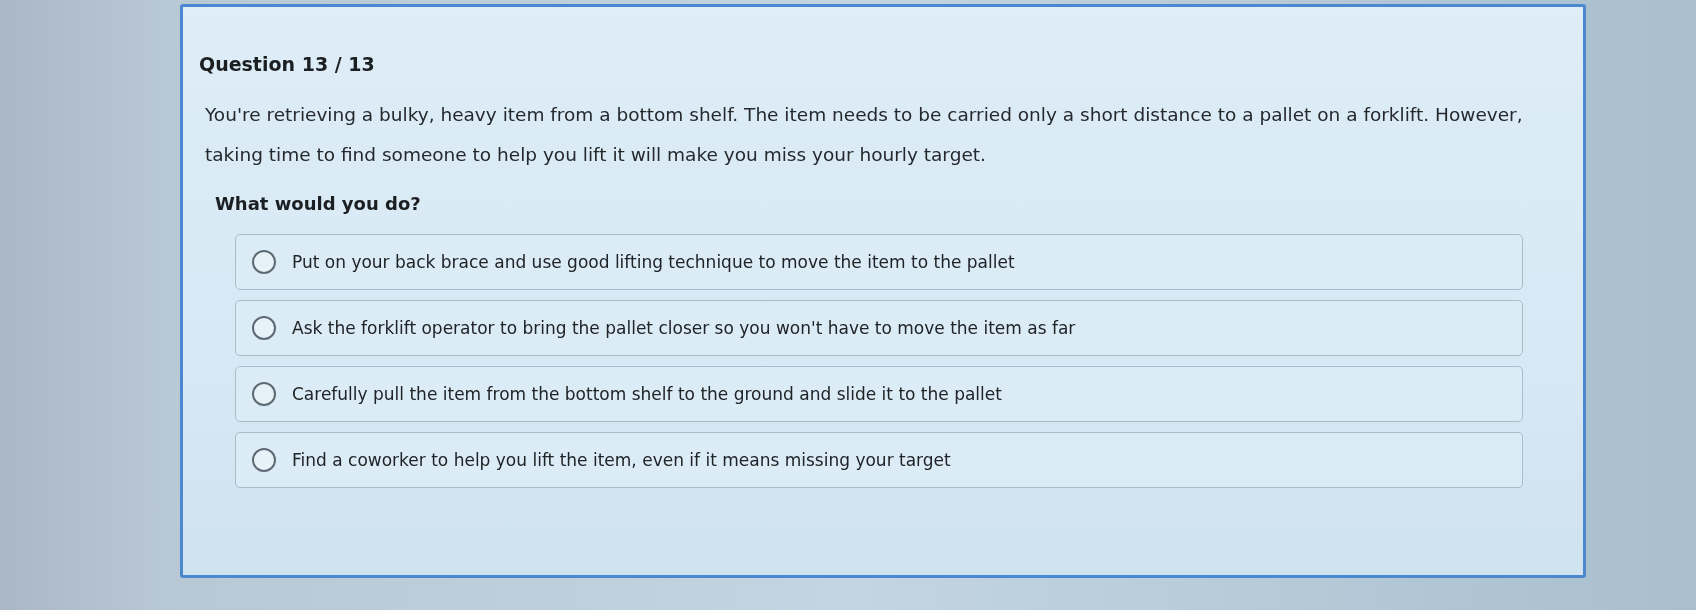  What do you see at coordinates (879, 262) in the screenshot?
I see `answer-option: Put on your back brace and use good lifting technique to move the item to the pallet` at bounding box center [879, 262].